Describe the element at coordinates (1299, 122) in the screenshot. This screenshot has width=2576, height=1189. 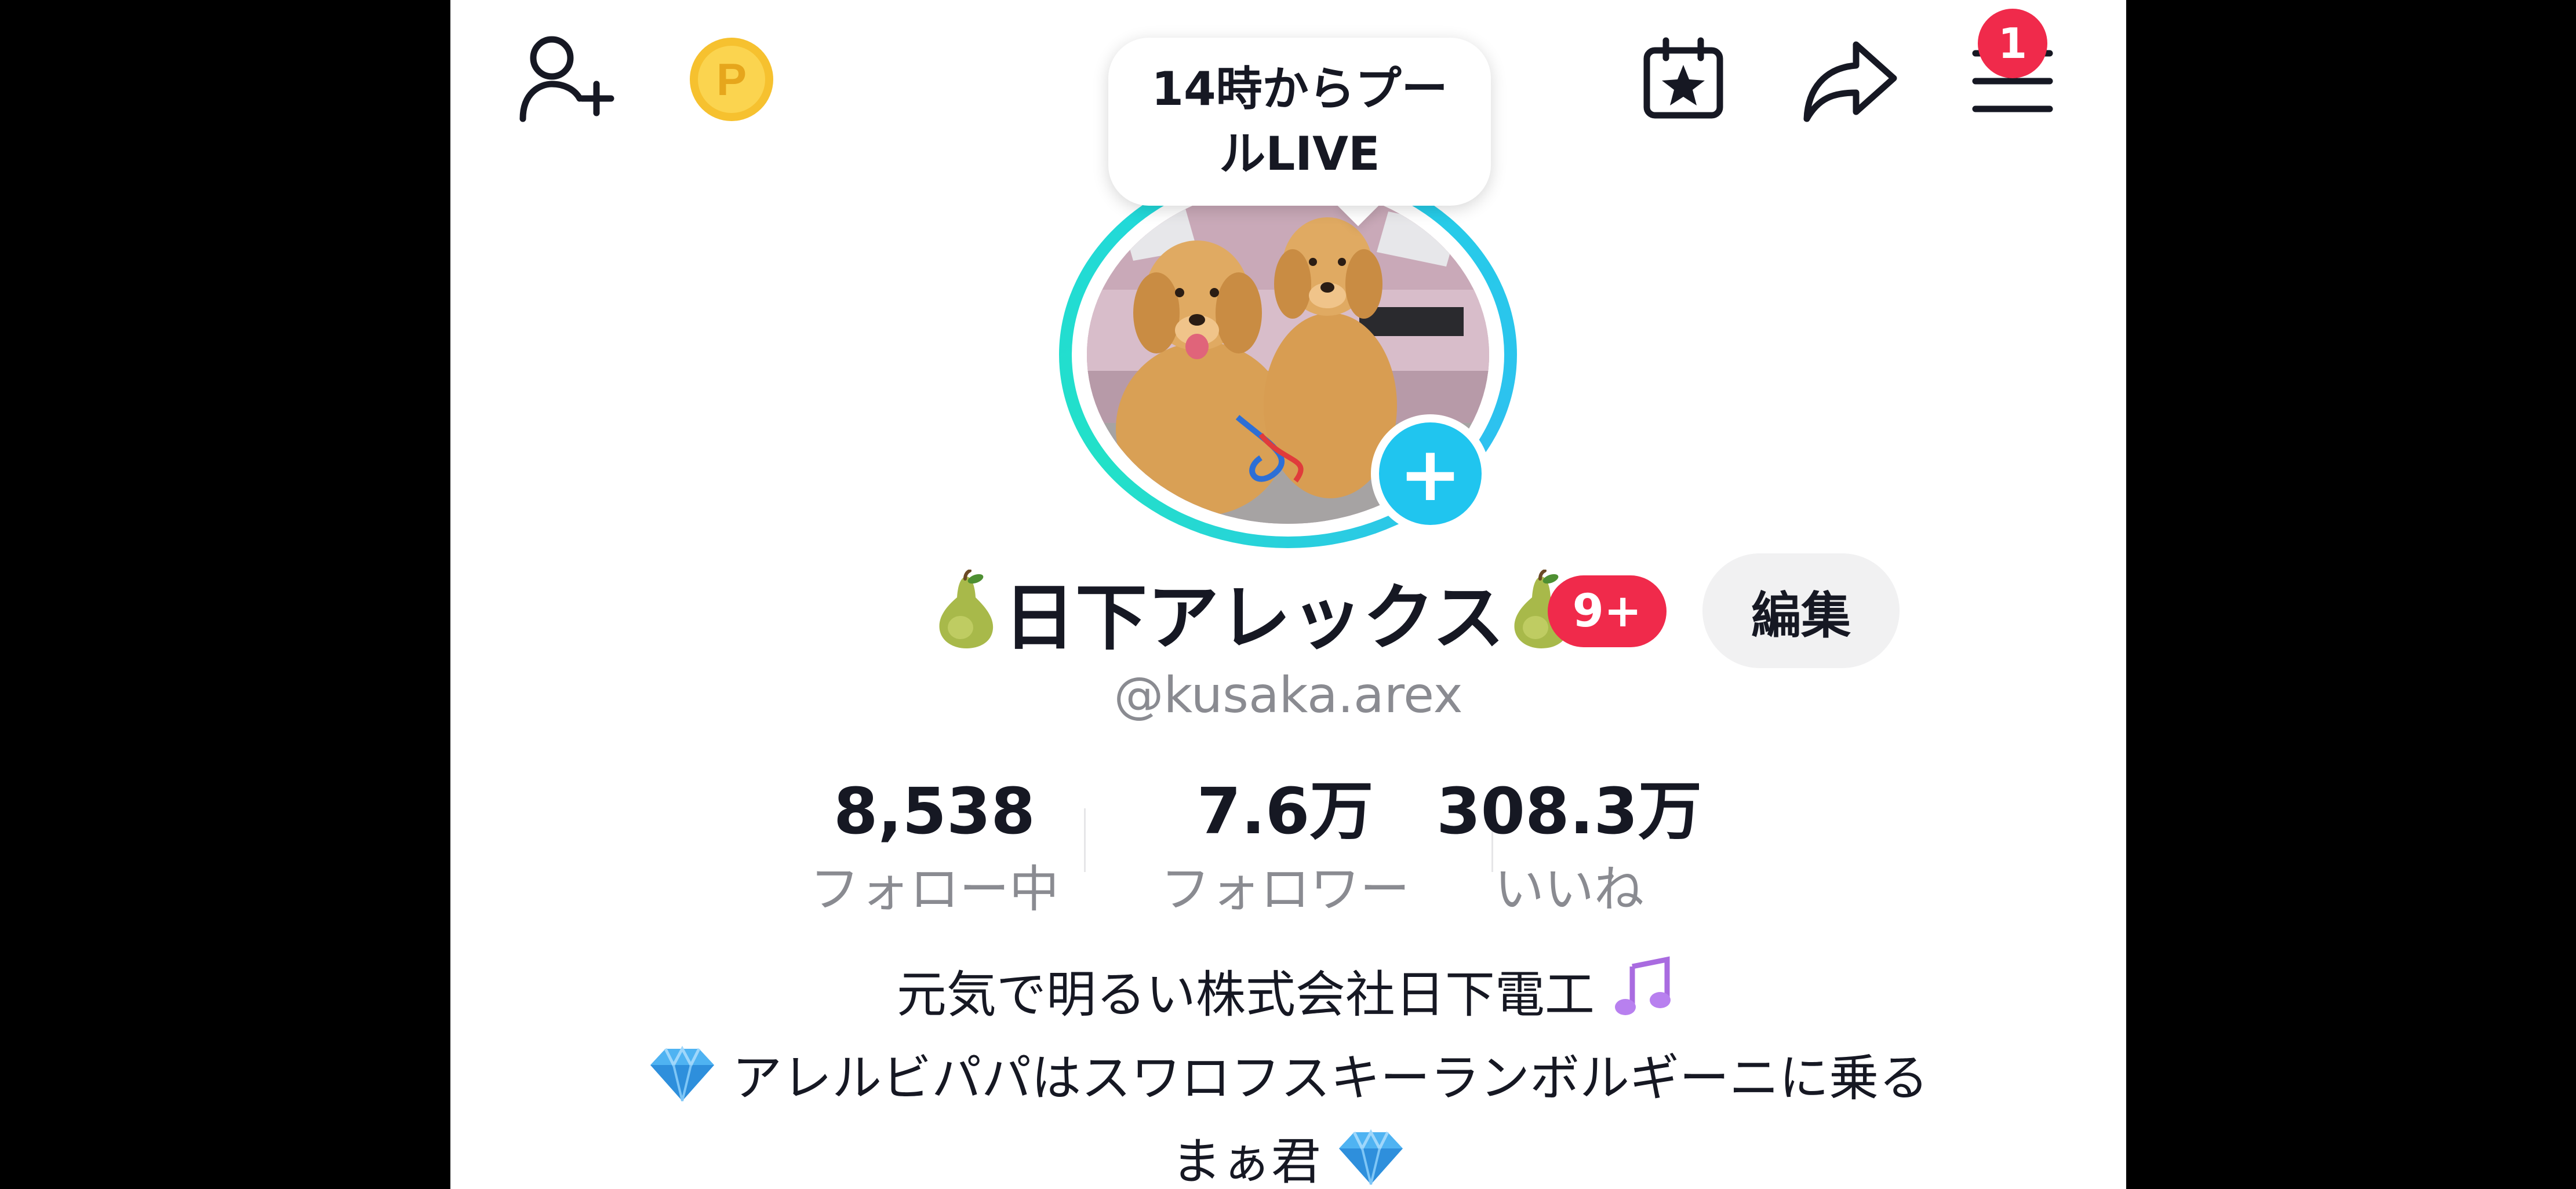
I see `live-note-bubble: 14時からプー ルLIVE` at that location.